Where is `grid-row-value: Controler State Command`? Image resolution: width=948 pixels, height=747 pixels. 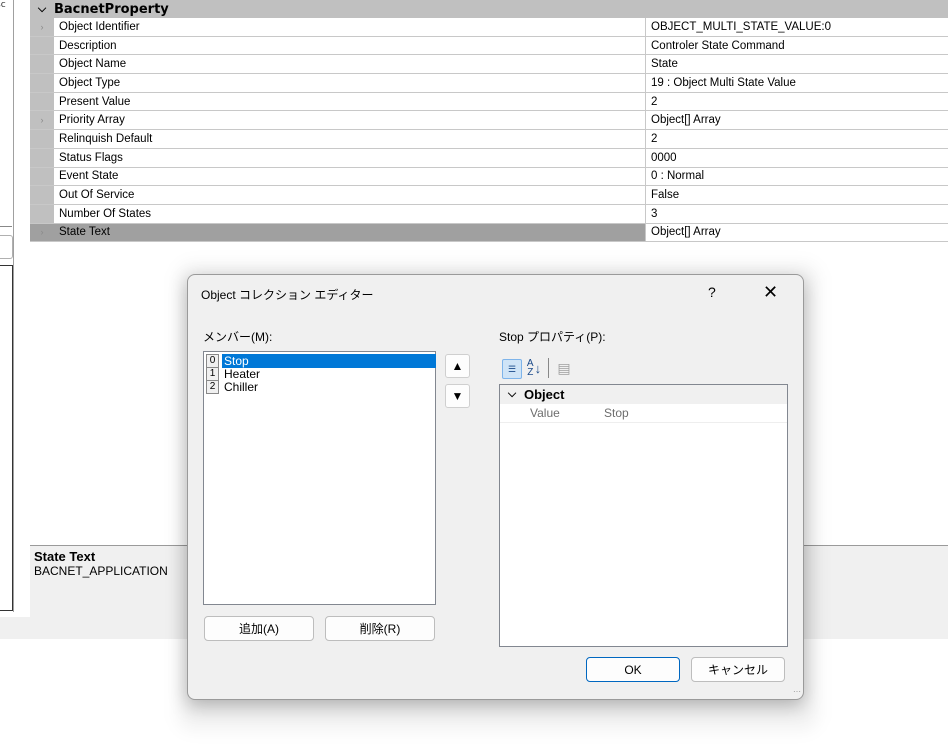
grid-row-value: Controler State Command is located at coordinates (797, 45).